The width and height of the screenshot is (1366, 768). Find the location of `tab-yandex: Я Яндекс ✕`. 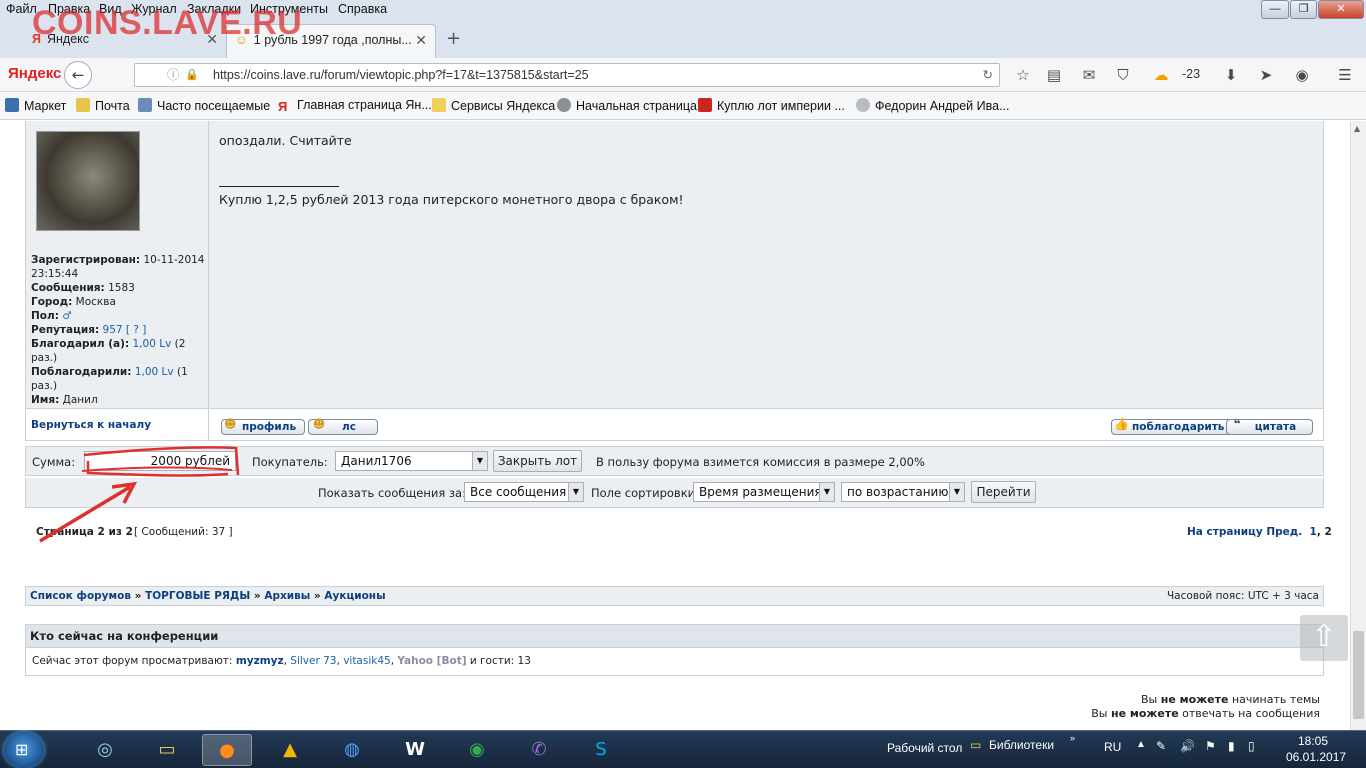

tab-yandex: Я Яндекс ✕ is located at coordinates (125, 41).